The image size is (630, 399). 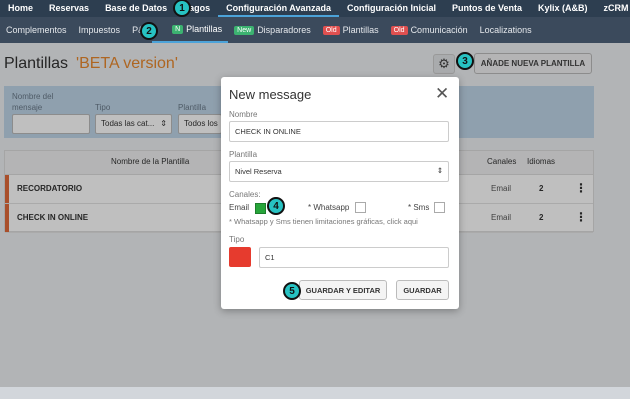 What do you see at coordinates (292, 291) in the screenshot?
I see `step-marker-5: 5` at bounding box center [292, 291].